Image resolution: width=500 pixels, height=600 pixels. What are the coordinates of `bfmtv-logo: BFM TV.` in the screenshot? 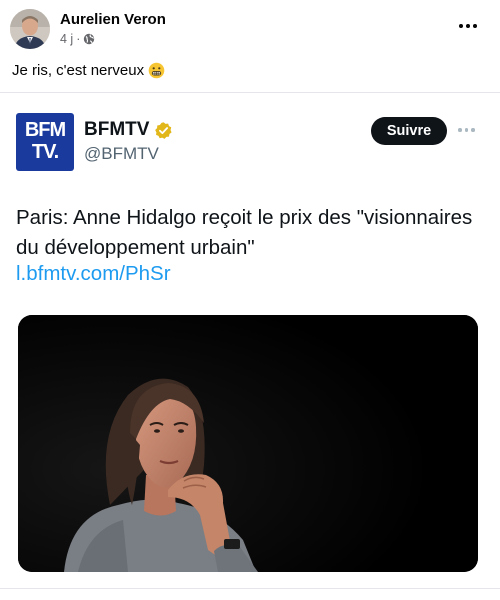 It's located at (45, 142).